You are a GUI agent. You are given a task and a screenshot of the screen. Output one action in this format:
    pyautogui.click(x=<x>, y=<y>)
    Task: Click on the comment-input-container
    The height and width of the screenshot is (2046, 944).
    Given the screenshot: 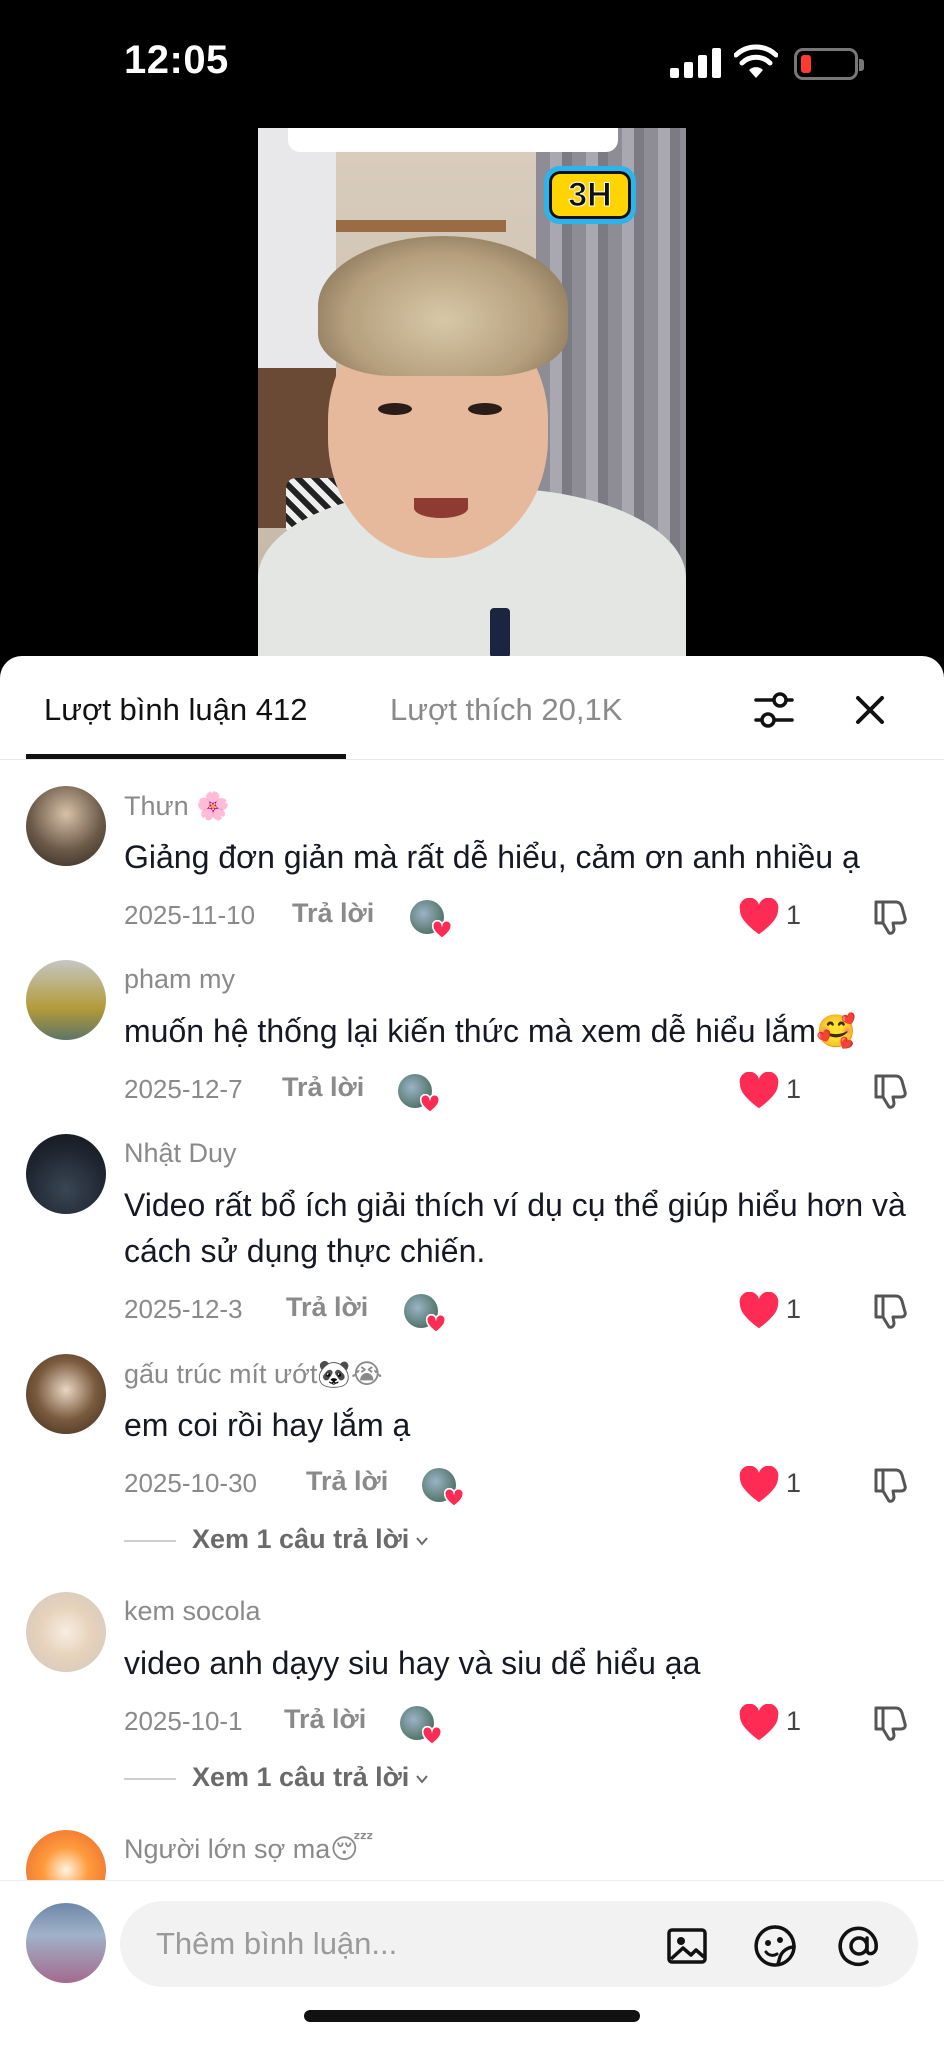 What is the action you would take?
    pyautogui.click(x=519, y=1944)
    